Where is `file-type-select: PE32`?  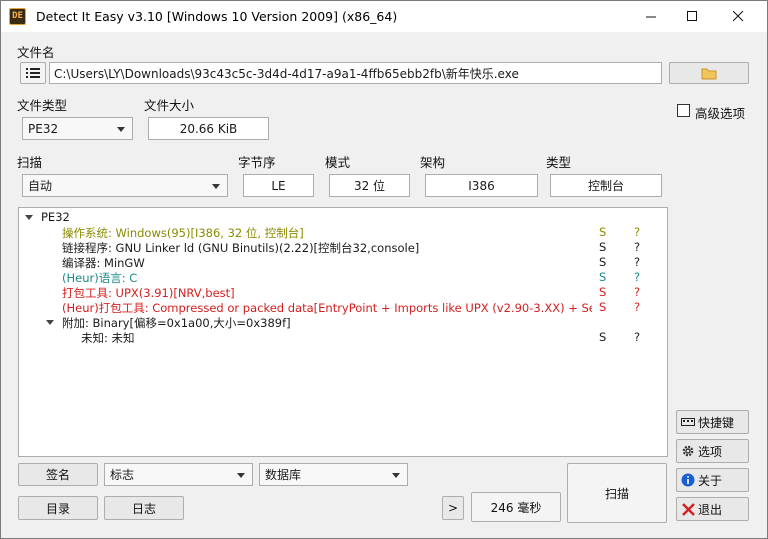 file-type-select: PE32 is located at coordinates (77, 128).